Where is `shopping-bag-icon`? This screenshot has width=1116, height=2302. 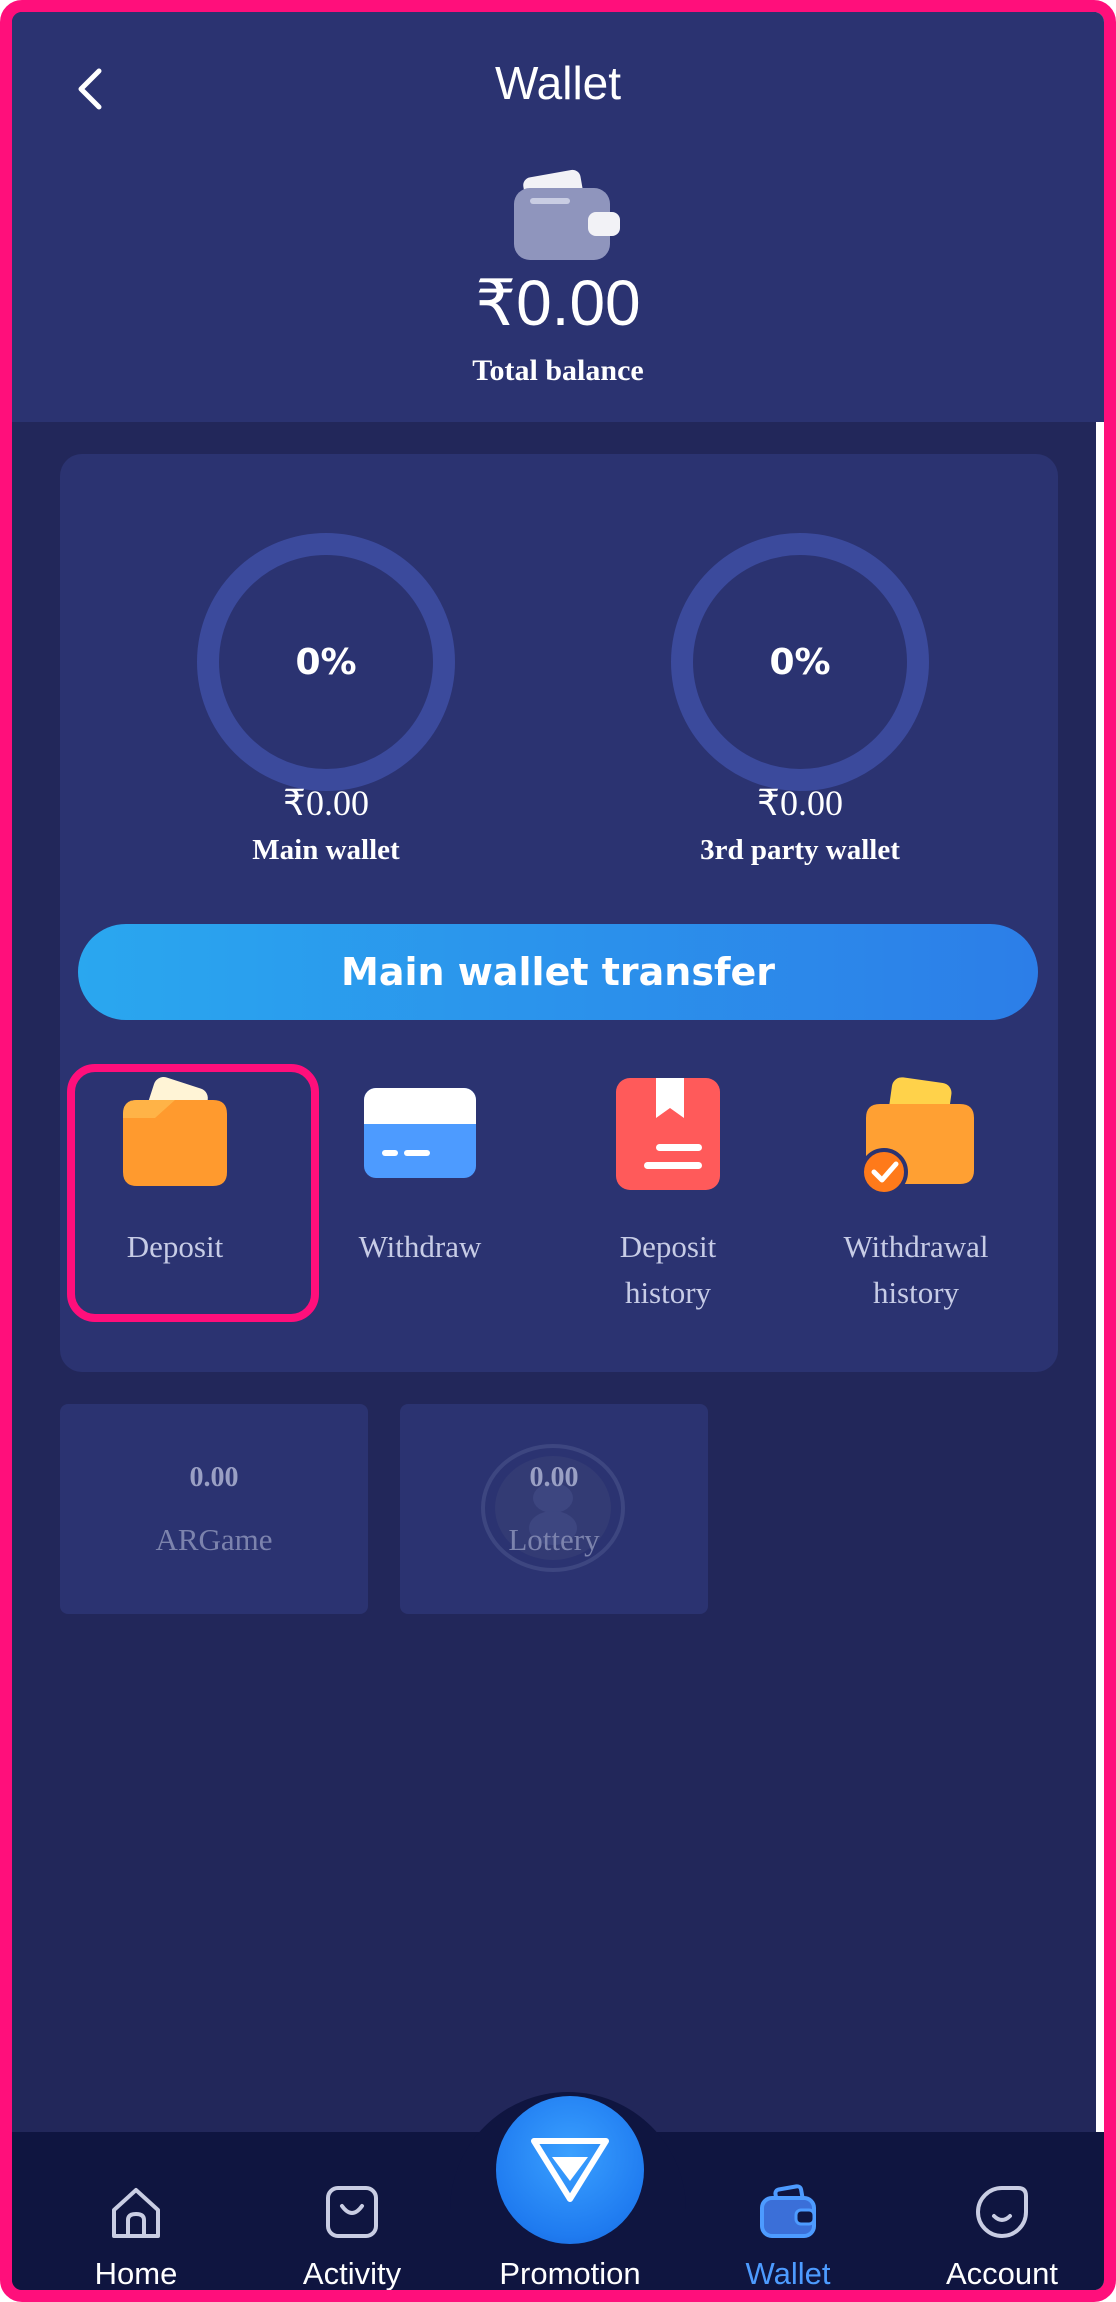 shopping-bag-icon is located at coordinates (352, 2212).